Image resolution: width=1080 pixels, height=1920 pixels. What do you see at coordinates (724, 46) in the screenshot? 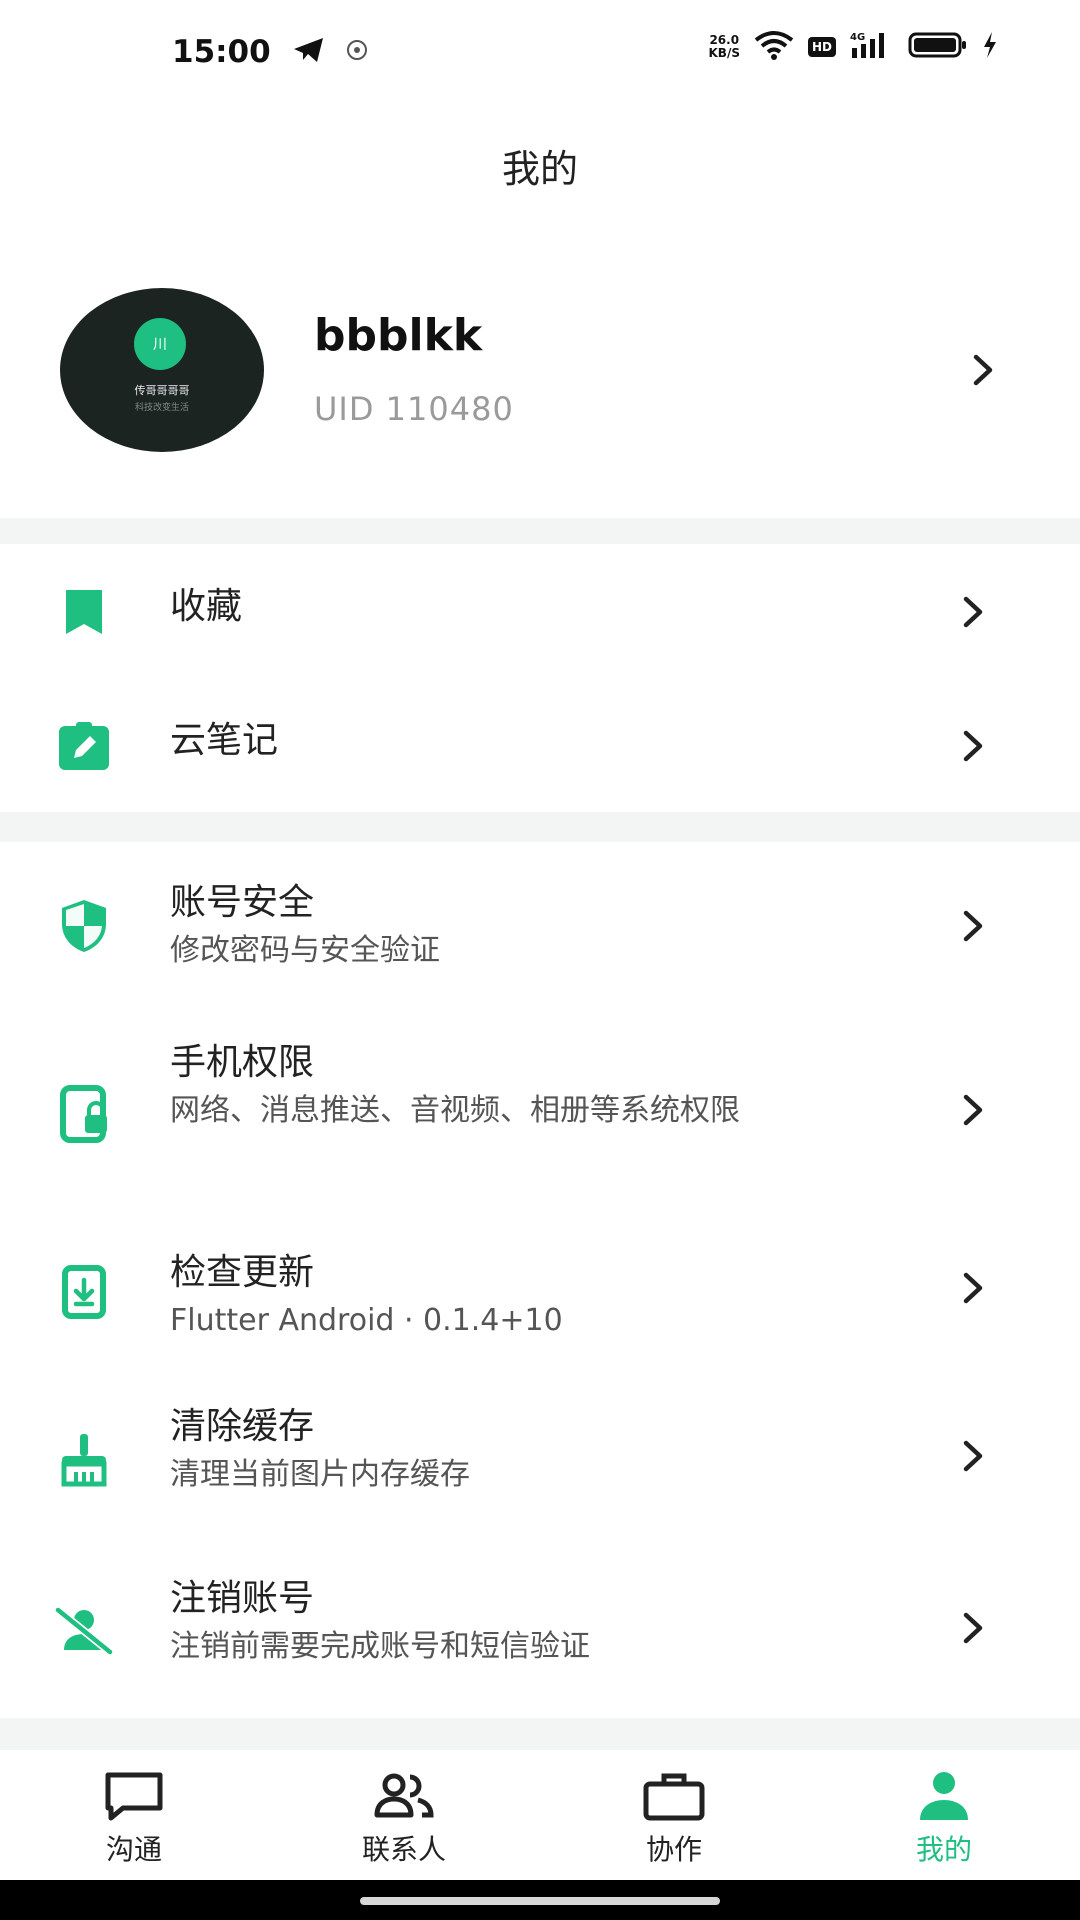
I see `network-speed: 26.0 KB/S` at bounding box center [724, 46].